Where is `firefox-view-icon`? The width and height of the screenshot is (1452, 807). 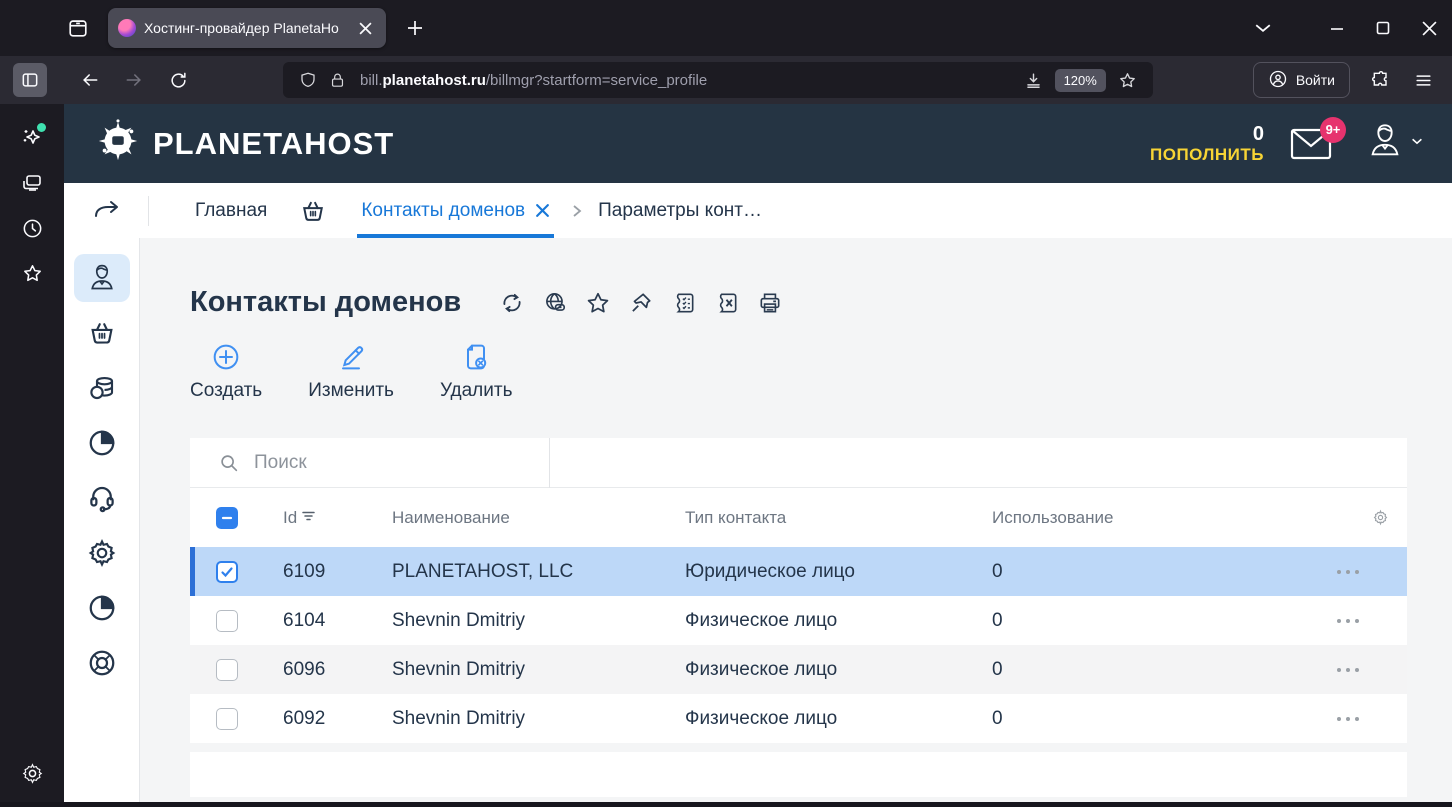 firefox-view-icon is located at coordinates (78, 28).